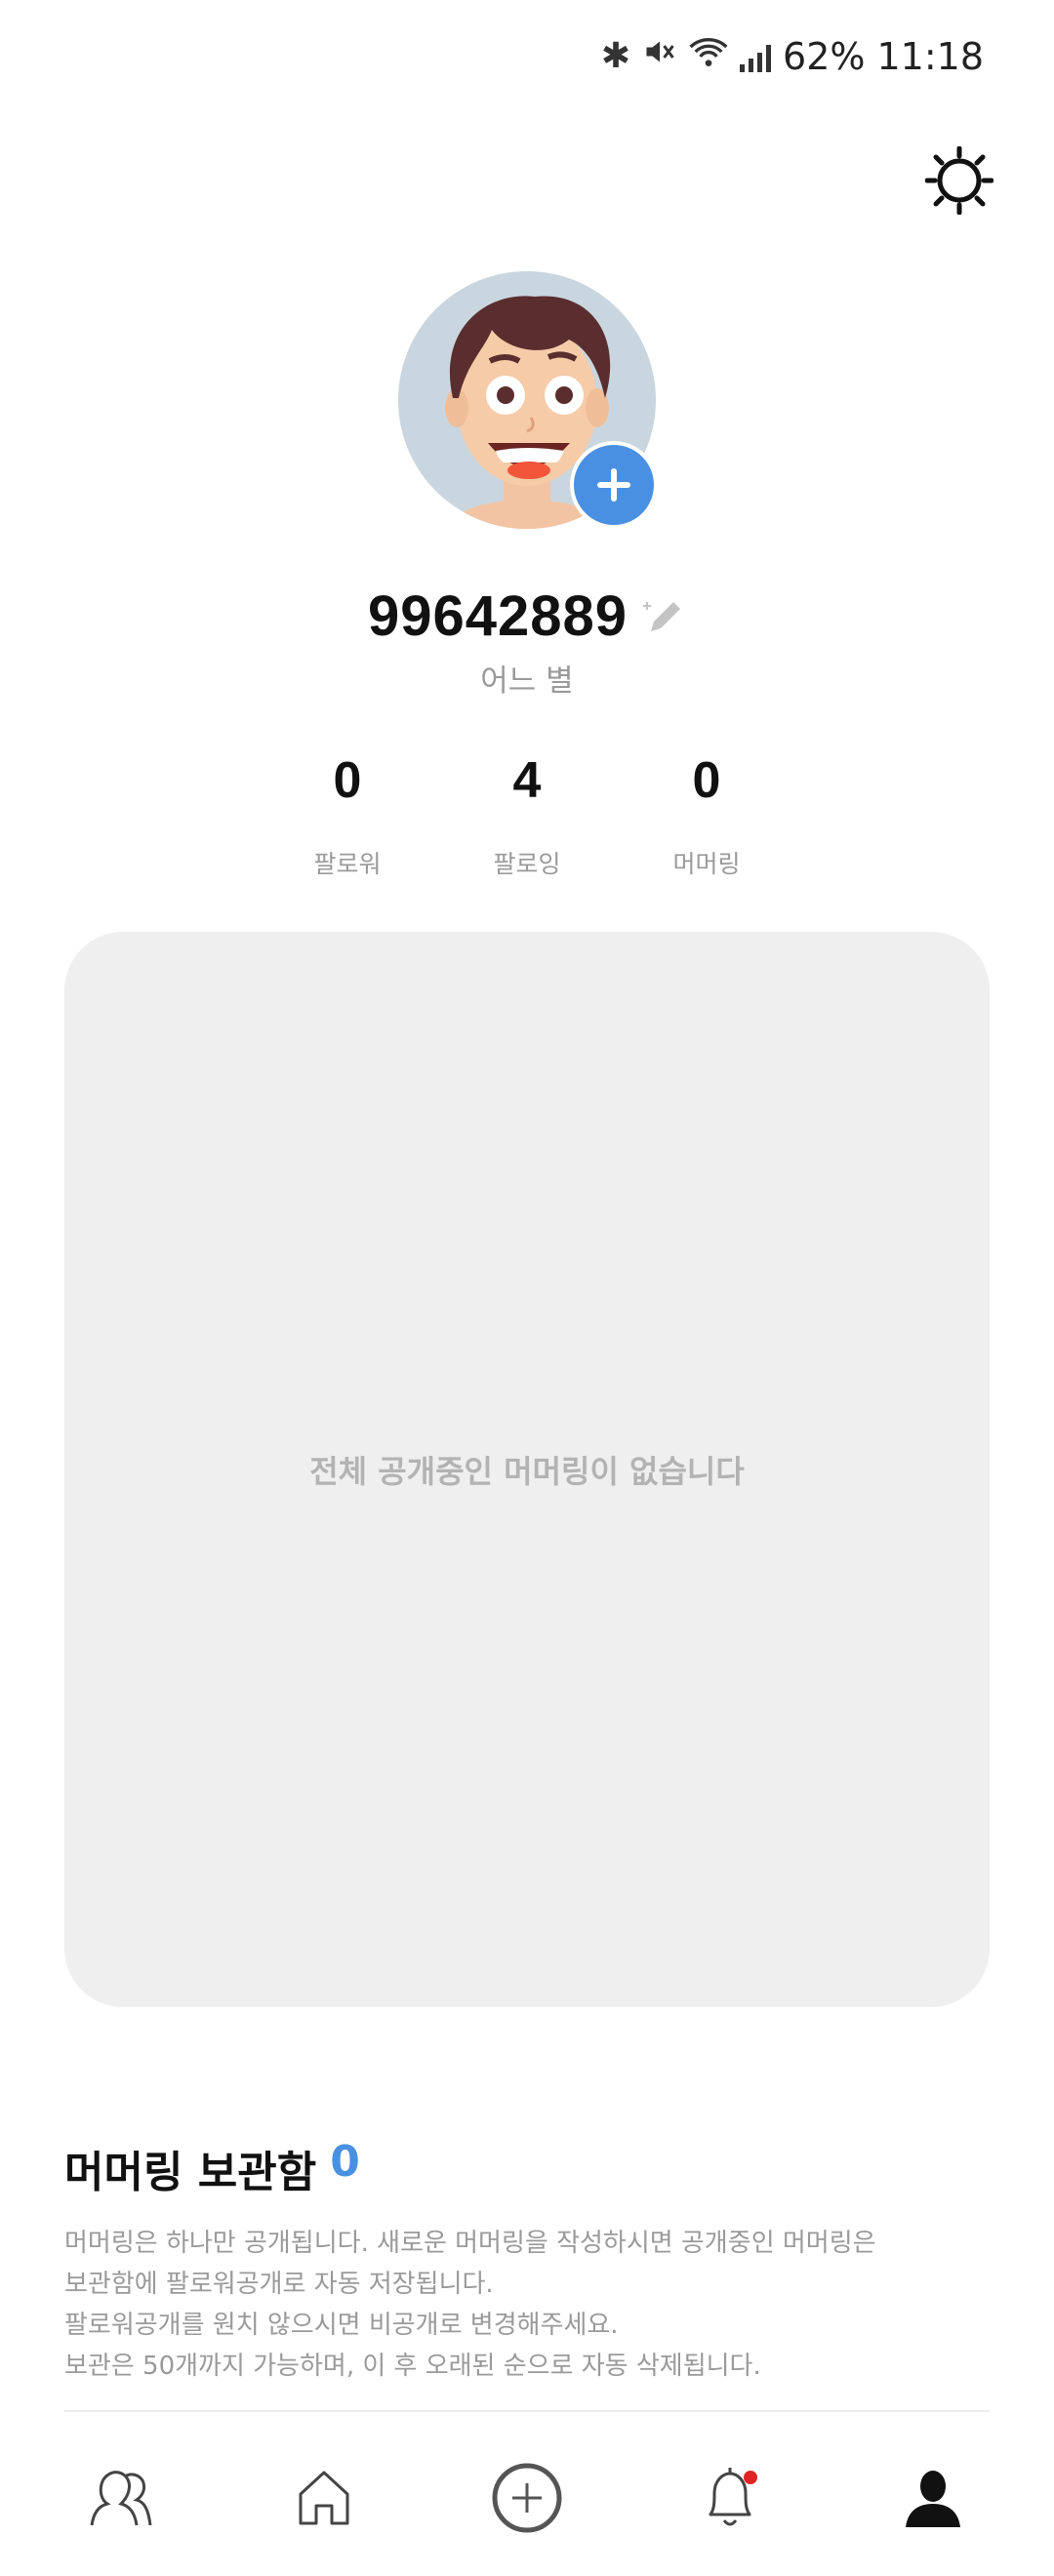  What do you see at coordinates (615, 56) in the screenshot?
I see `bluetooth-icon: ✱` at bounding box center [615, 56].